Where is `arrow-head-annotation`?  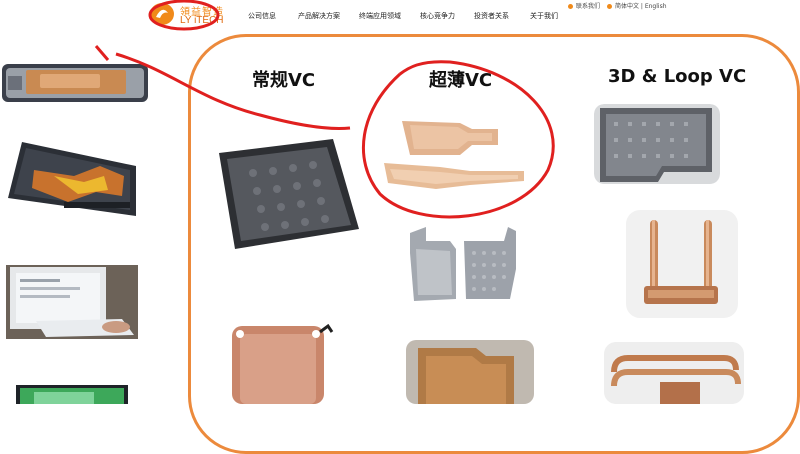
arrow-head-annotation is located at coordinates (102, 53).